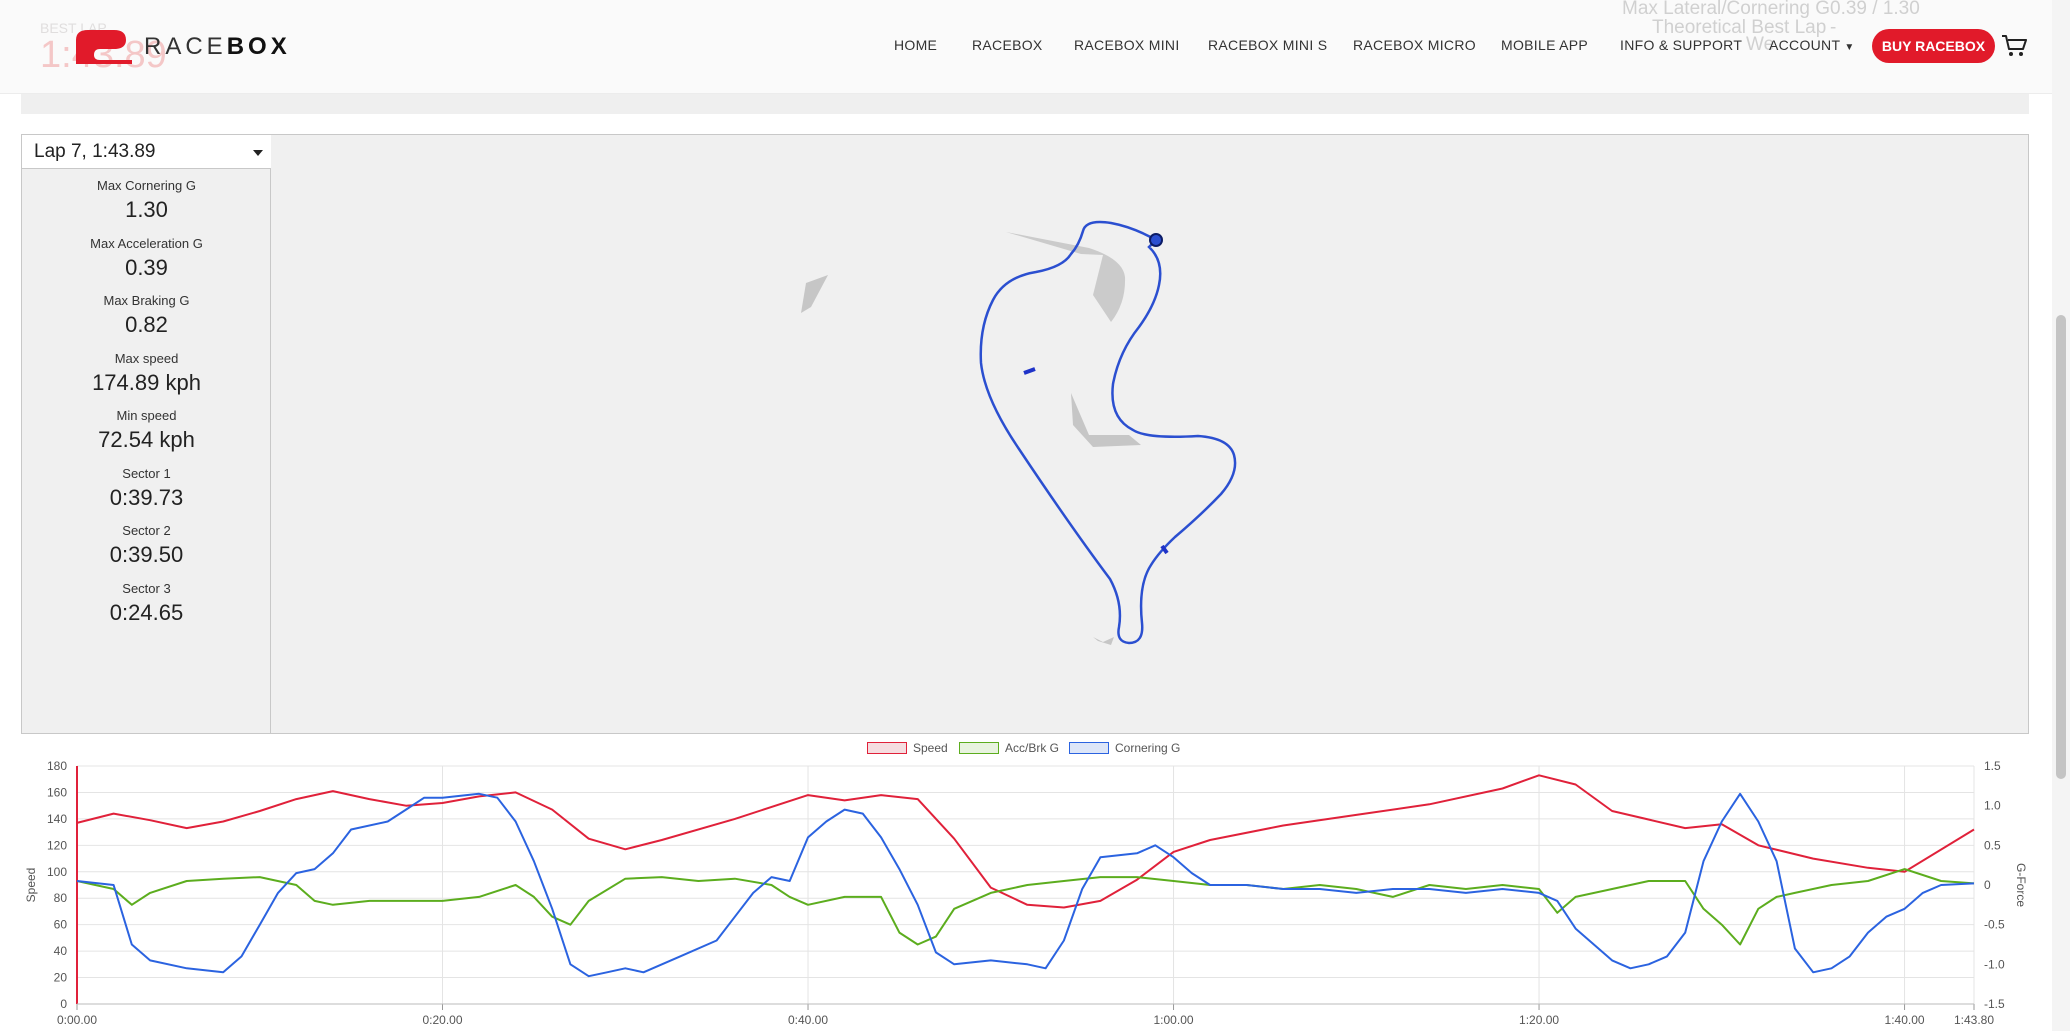 The width and height of the screenshot is (2070, 1036). What do you see at coordinates (61, 925) in the screenshot?
I see `y-tick-left: 60` at bounding box center [61, 925].